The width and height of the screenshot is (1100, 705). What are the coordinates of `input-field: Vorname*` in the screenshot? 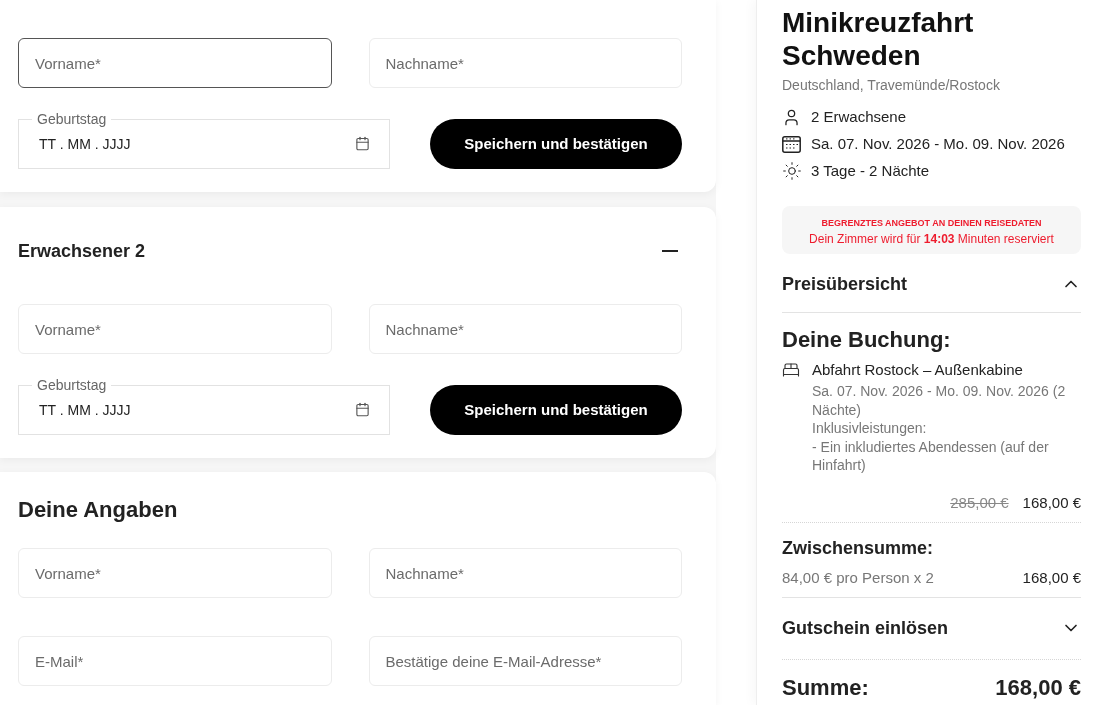 It's located at (175, 63).